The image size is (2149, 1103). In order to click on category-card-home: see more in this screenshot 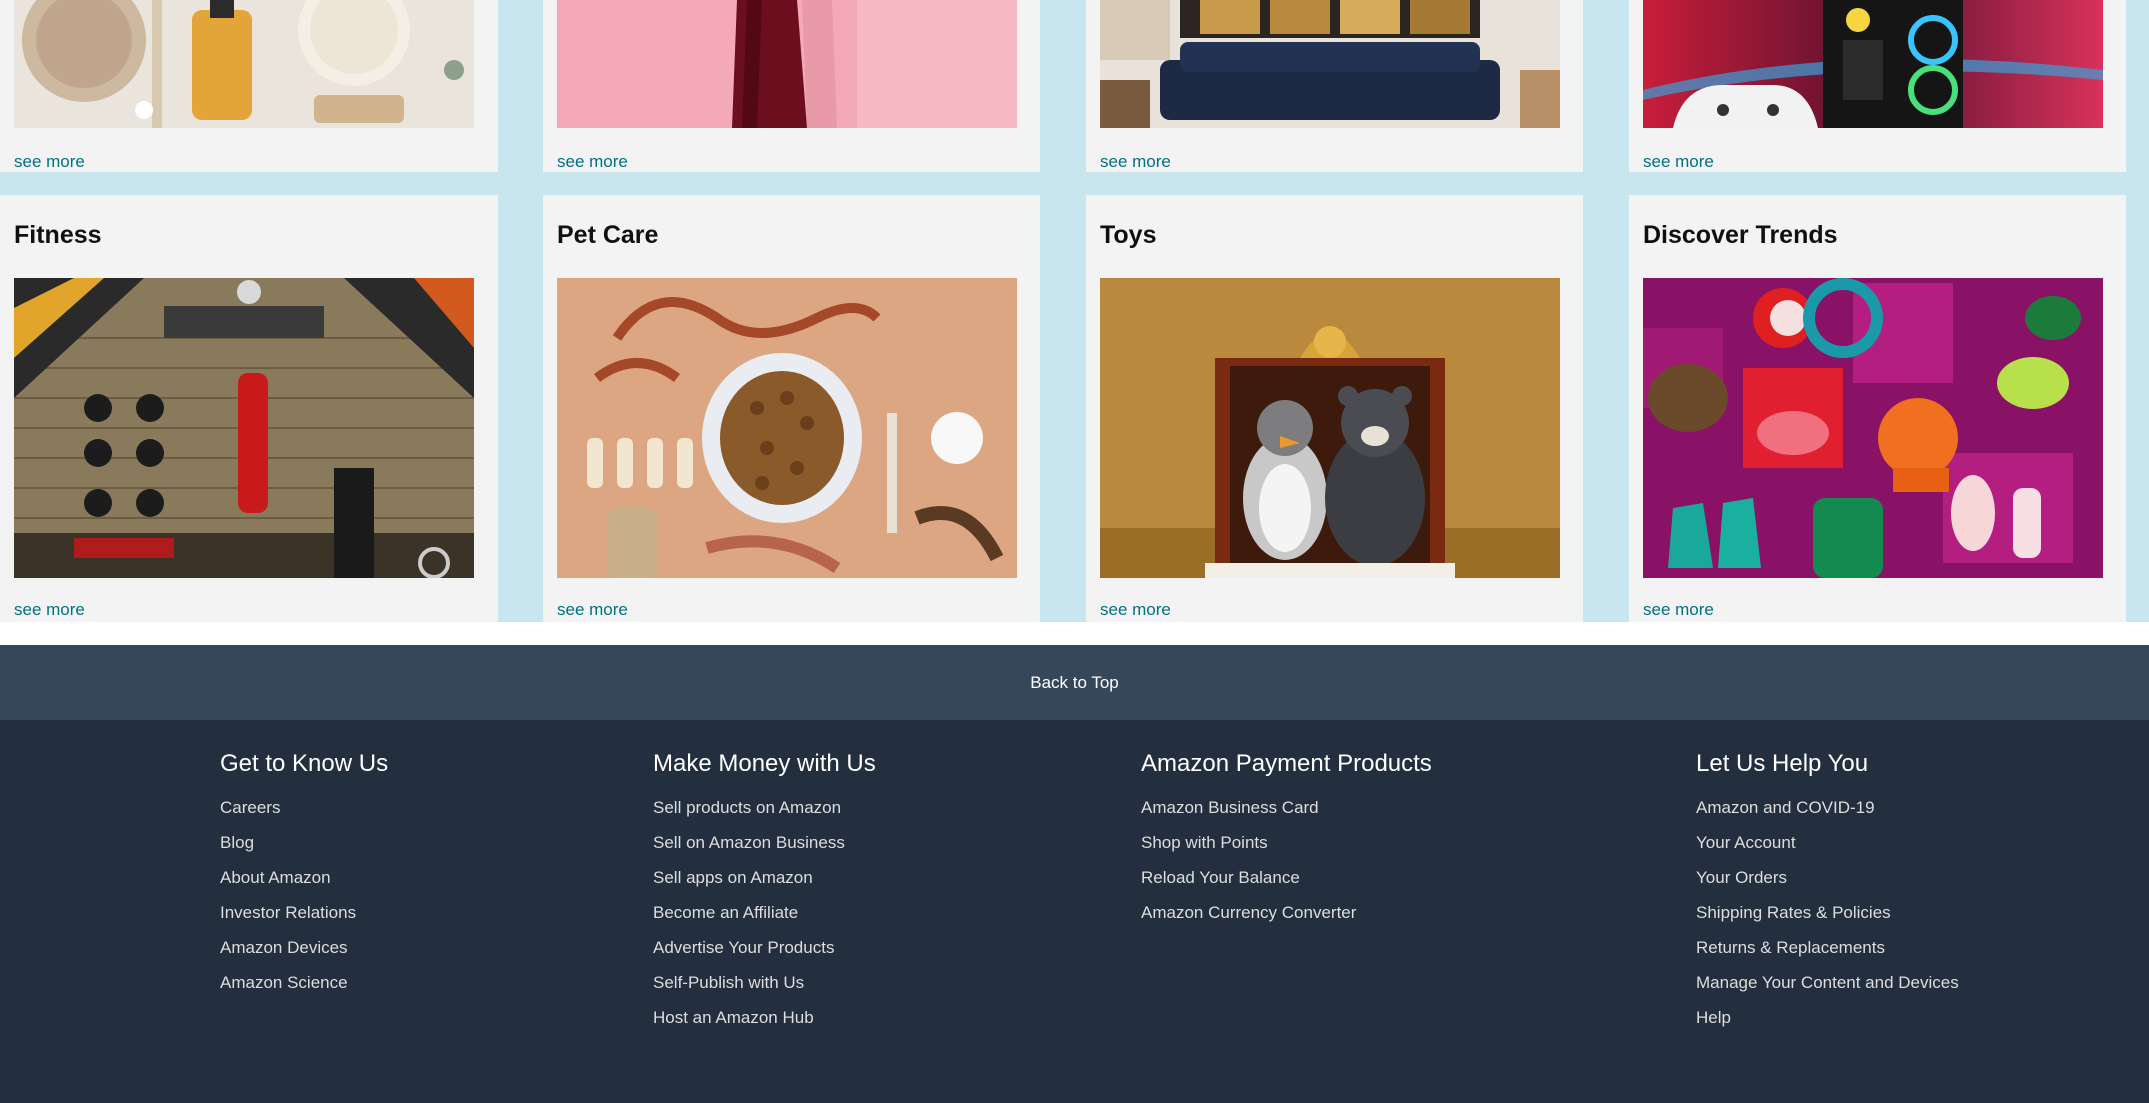, I will do `click(1334, 86)`.